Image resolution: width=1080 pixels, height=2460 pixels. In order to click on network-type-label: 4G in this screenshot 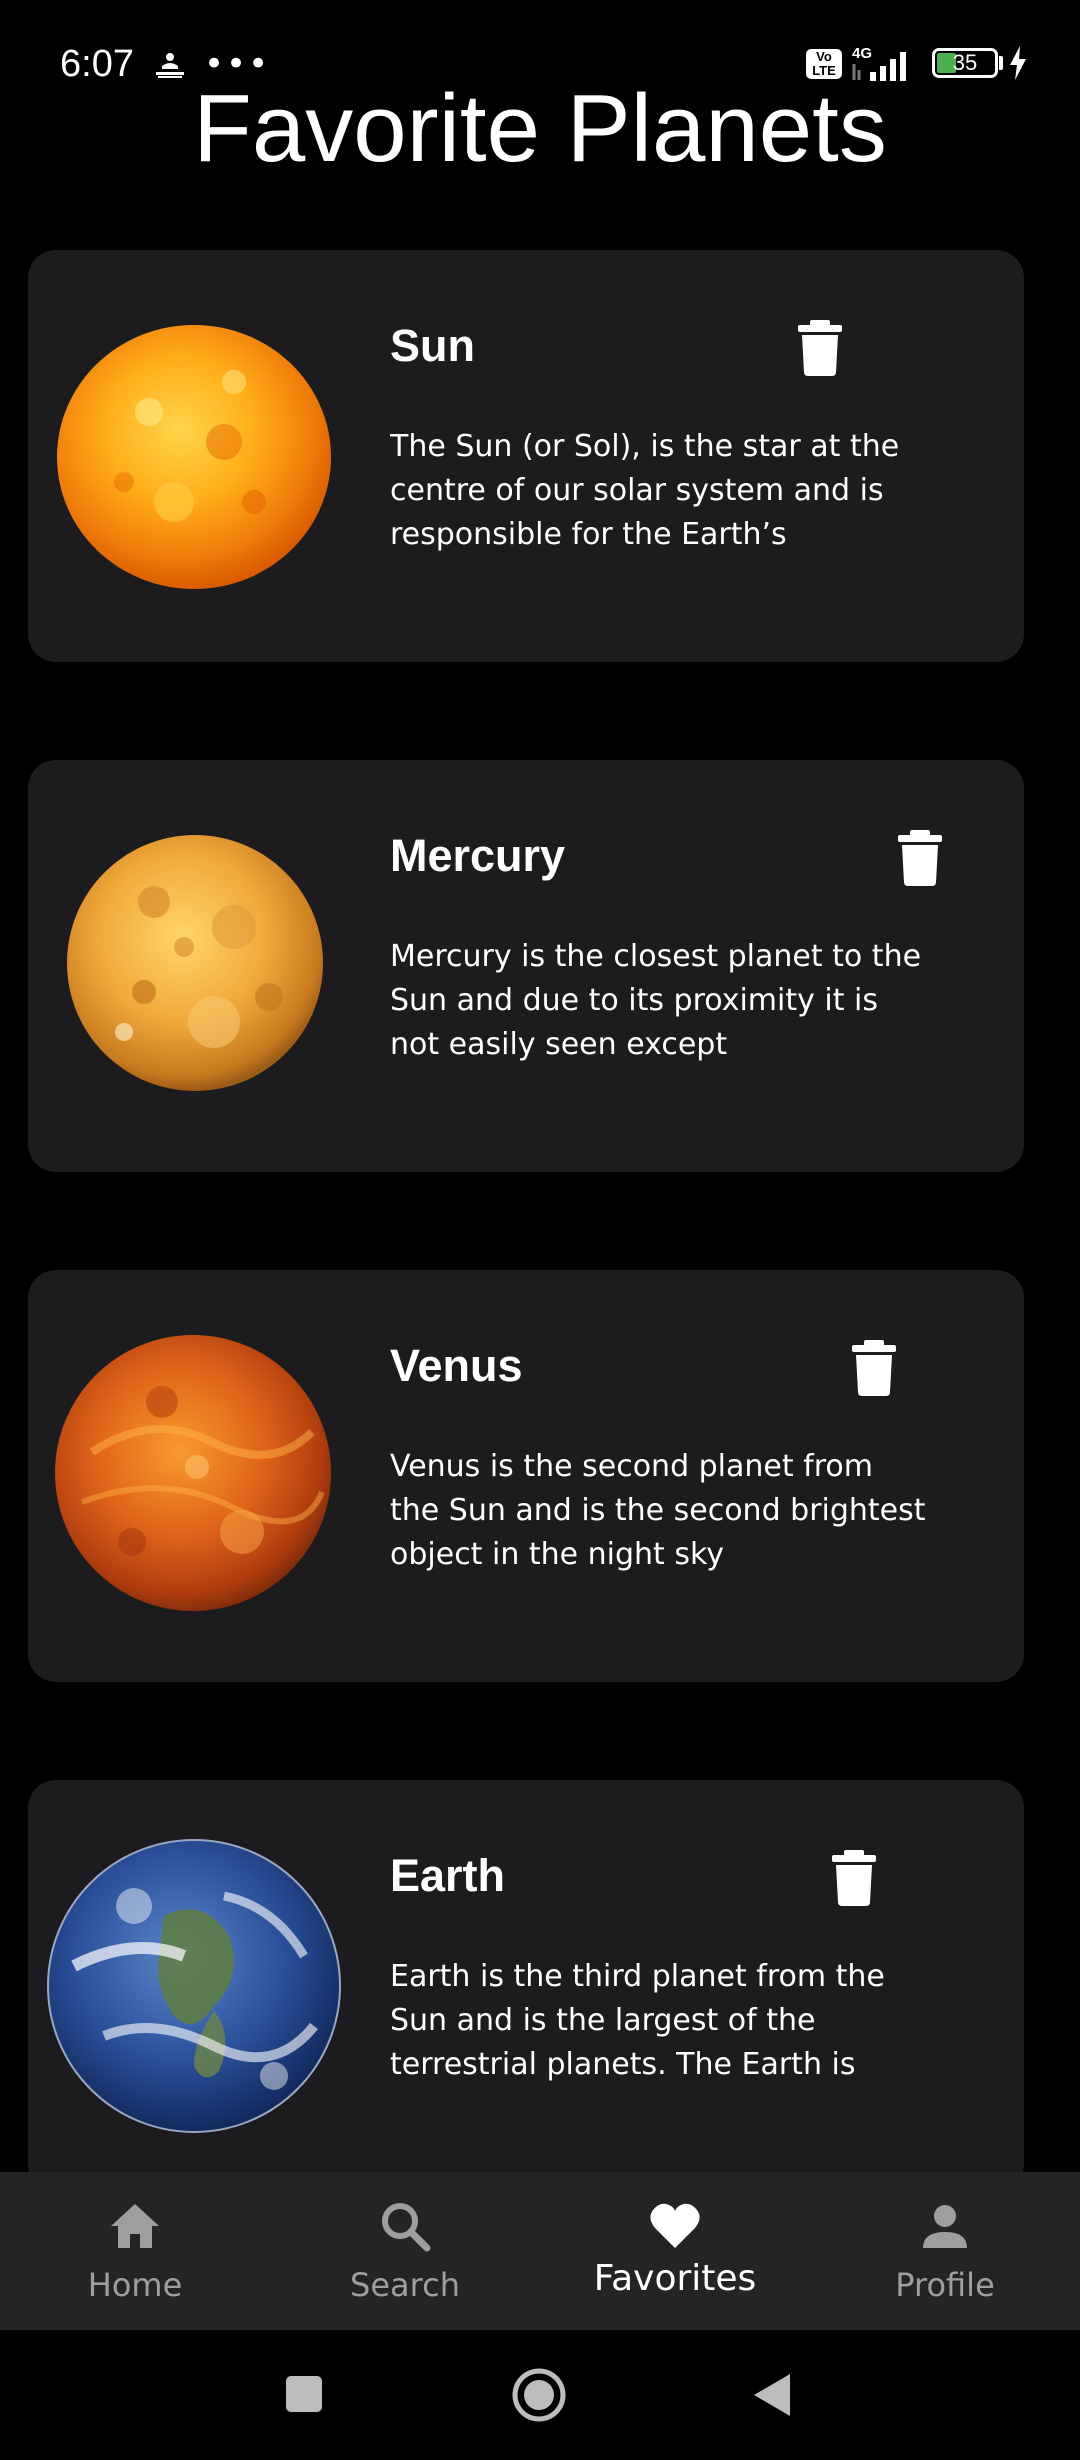, I will do `click(862, 53)`.